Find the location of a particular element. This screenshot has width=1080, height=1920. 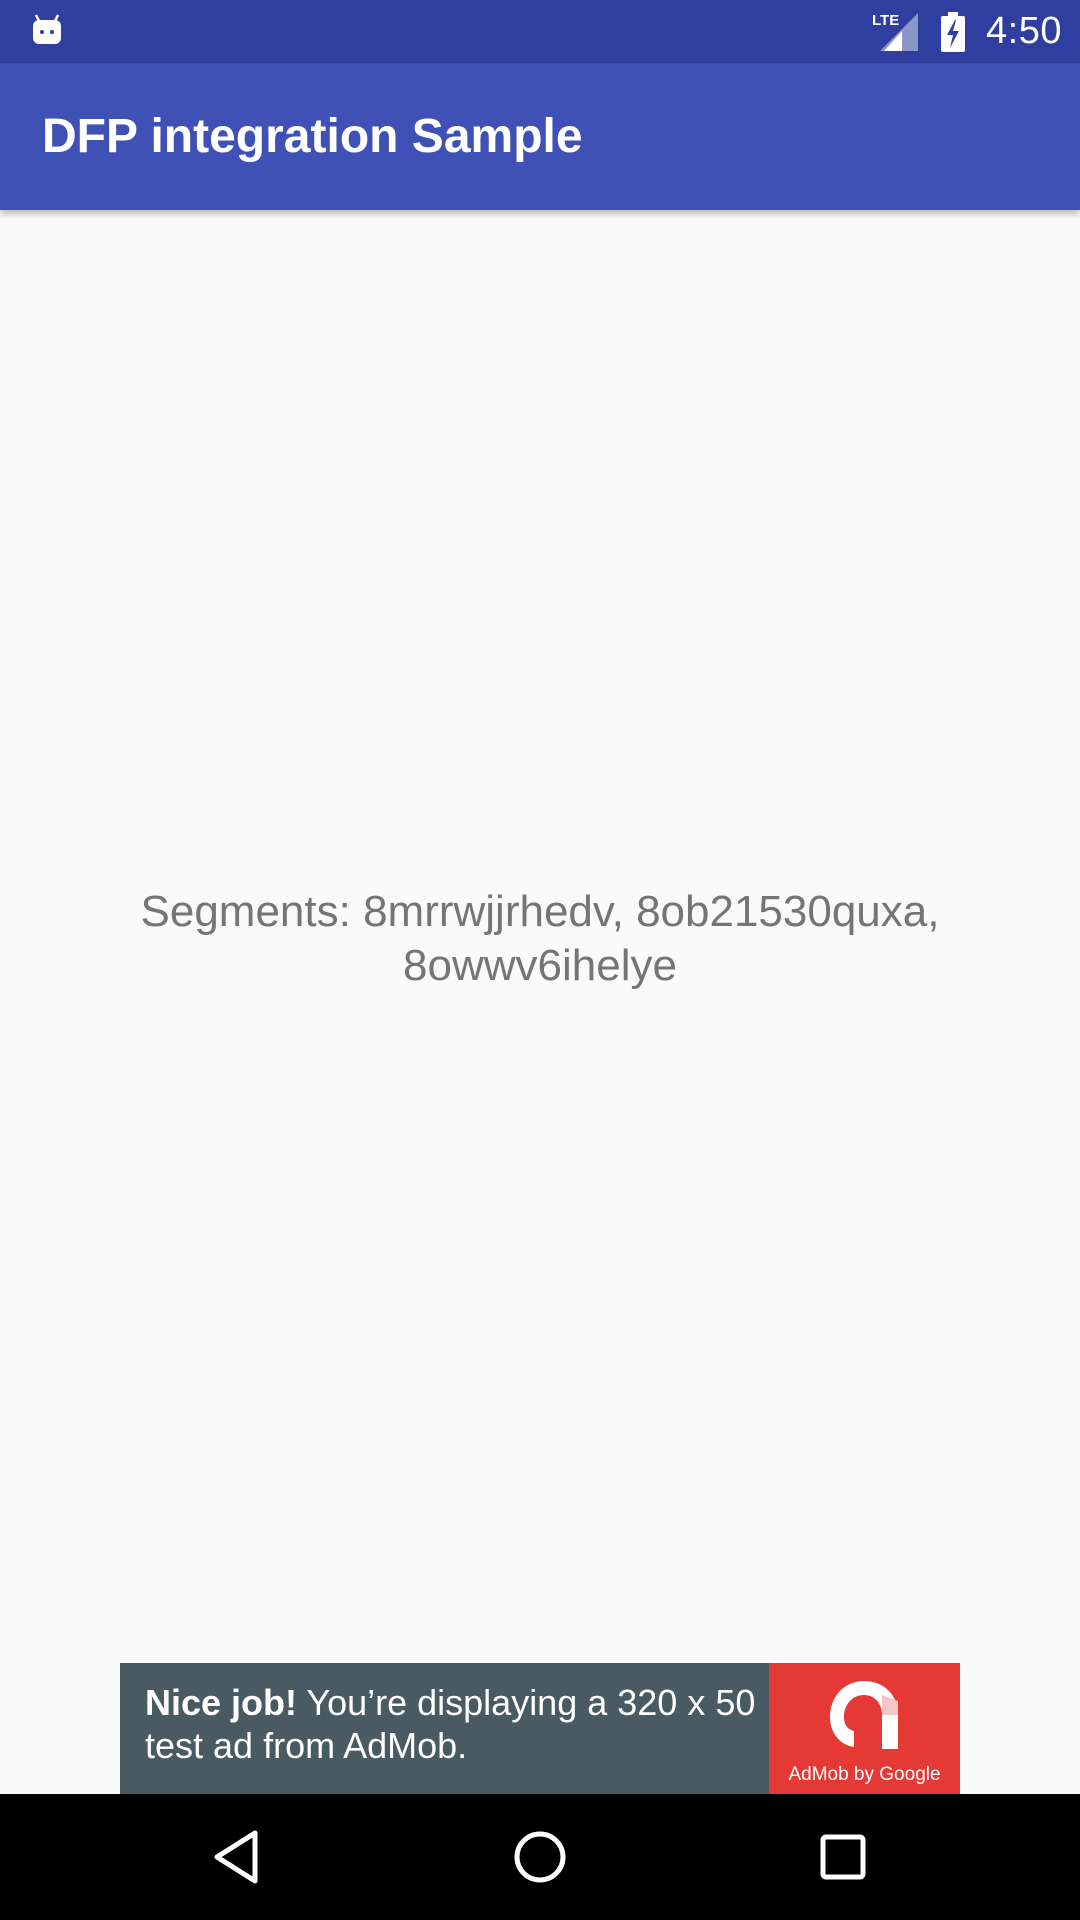

lte-label: LTE is located at coordinates (885, 20).